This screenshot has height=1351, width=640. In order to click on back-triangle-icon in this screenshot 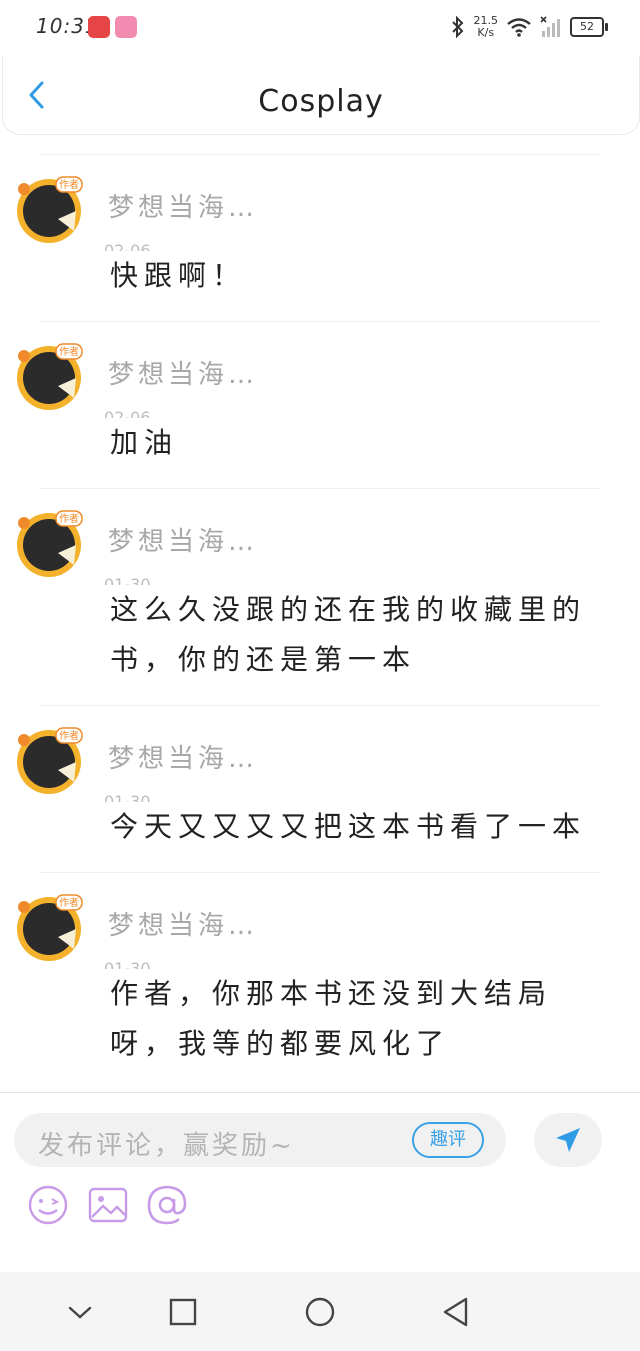, I will do `click(456, 1312)`.